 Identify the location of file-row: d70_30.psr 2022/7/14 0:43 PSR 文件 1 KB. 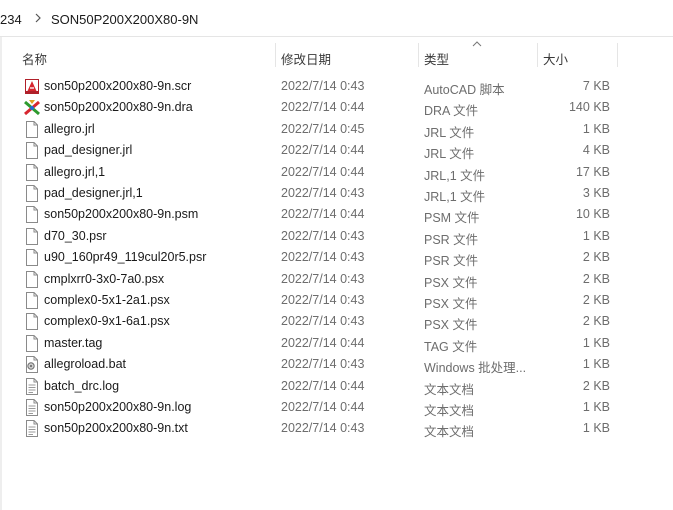
(318, 236).